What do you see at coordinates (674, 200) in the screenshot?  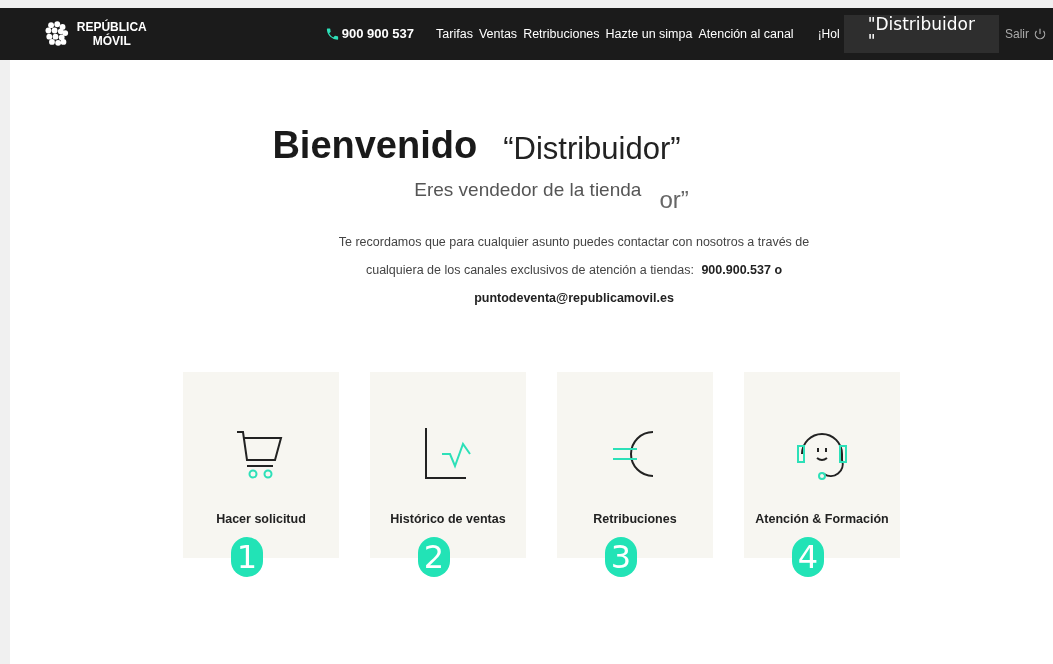 I see `store-name: or”` at bounding box center [674, 200].